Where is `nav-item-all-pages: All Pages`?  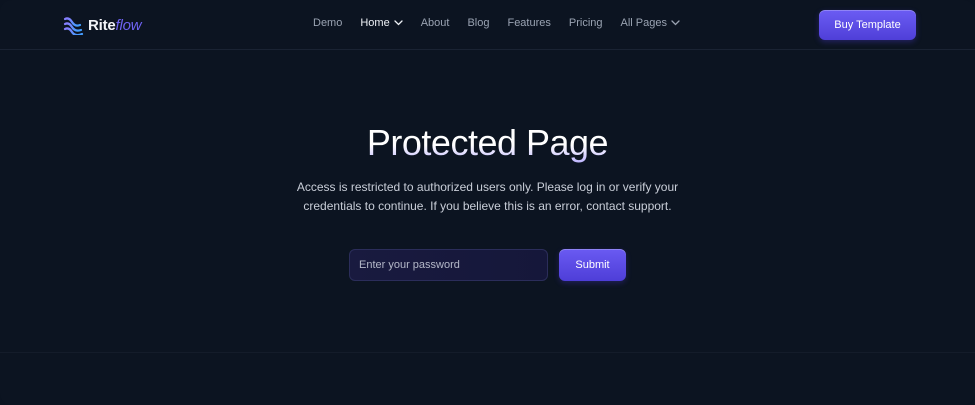 nav-item-all-pages: All Pages is located at coordinates (650, 23).